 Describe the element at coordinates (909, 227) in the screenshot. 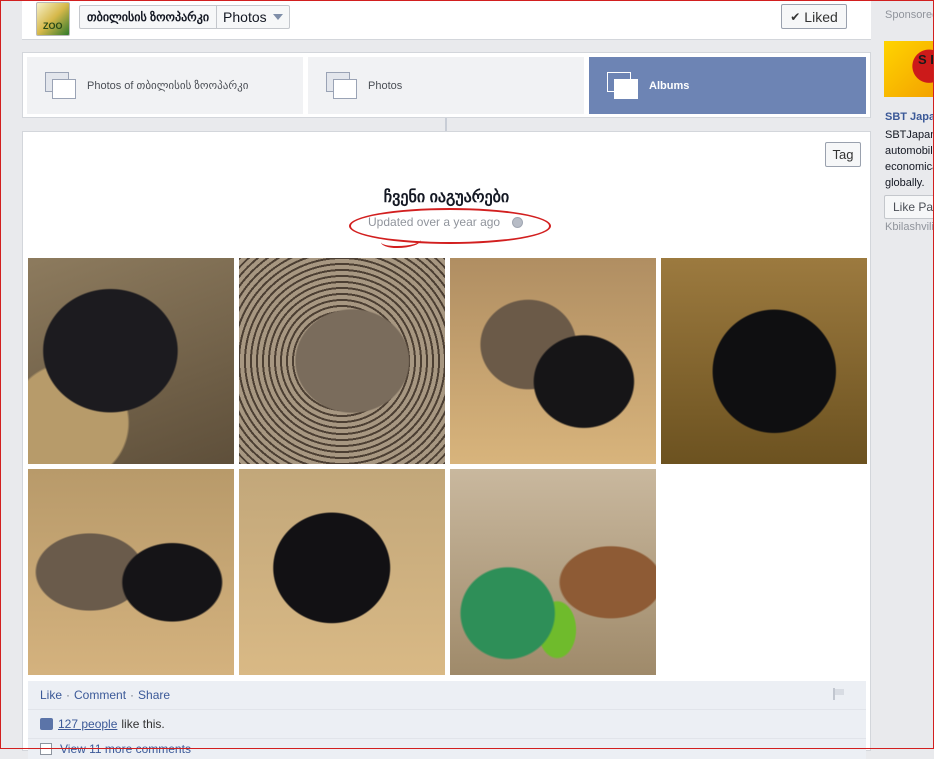

I see `ad-footer: Kbilashvili` at that location.